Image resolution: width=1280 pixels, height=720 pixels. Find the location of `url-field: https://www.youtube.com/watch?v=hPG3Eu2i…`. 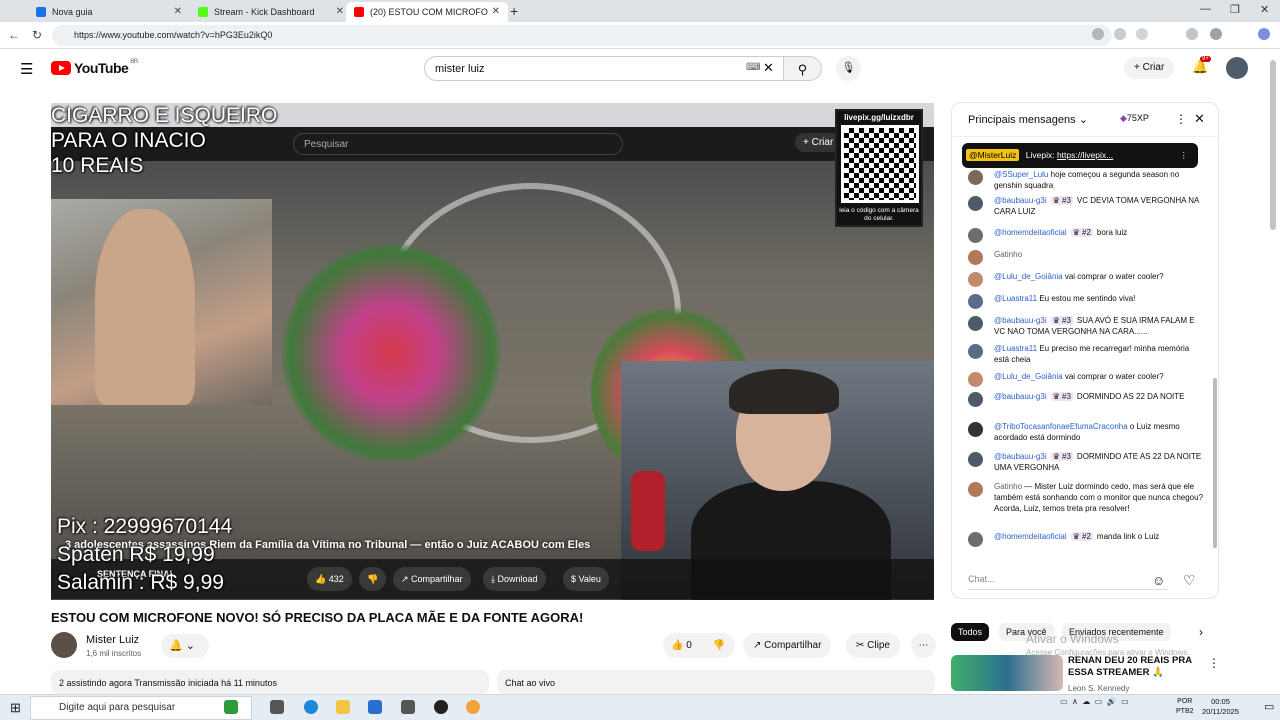

url-field: https://www.youtube.com/watch?v=hPG3Eu2i… is located at coordinates (582, 35).